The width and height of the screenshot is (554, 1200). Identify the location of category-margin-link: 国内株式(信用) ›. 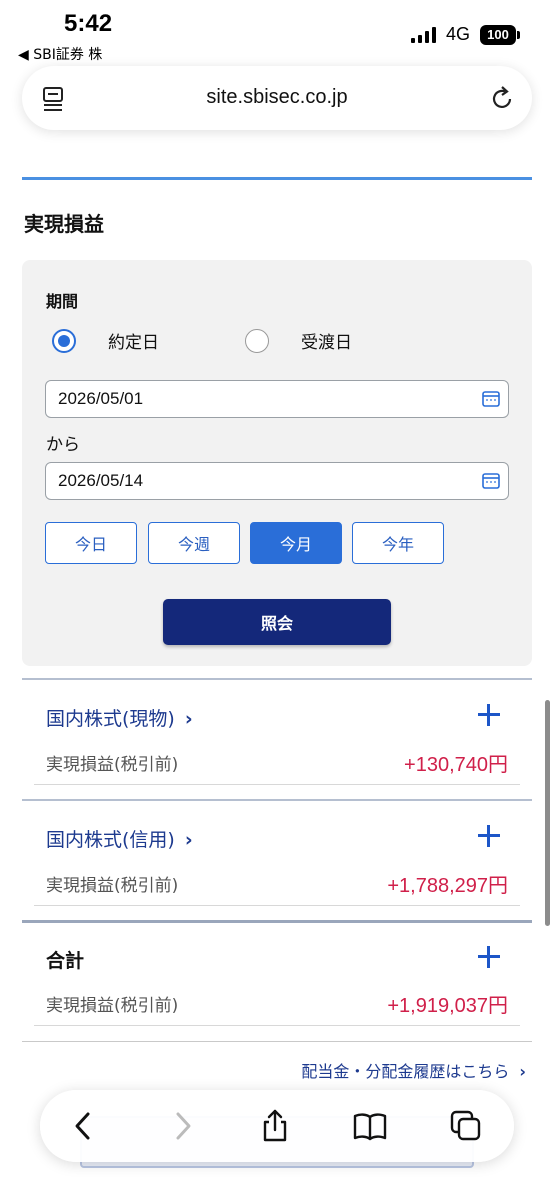
(119, 838).